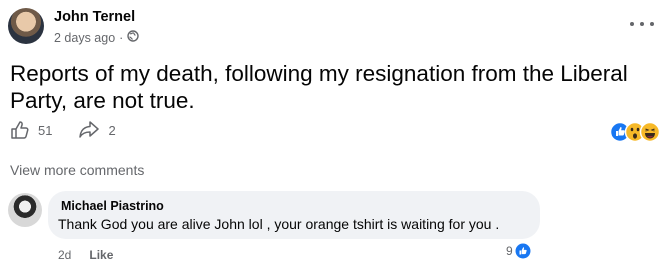 Image resolution: width=672 pixels, height=262 pixels. What do you see at coordinates (25, 210) in the screenshot?
I see `commenter-avatar` at bounding box center [25, 210].